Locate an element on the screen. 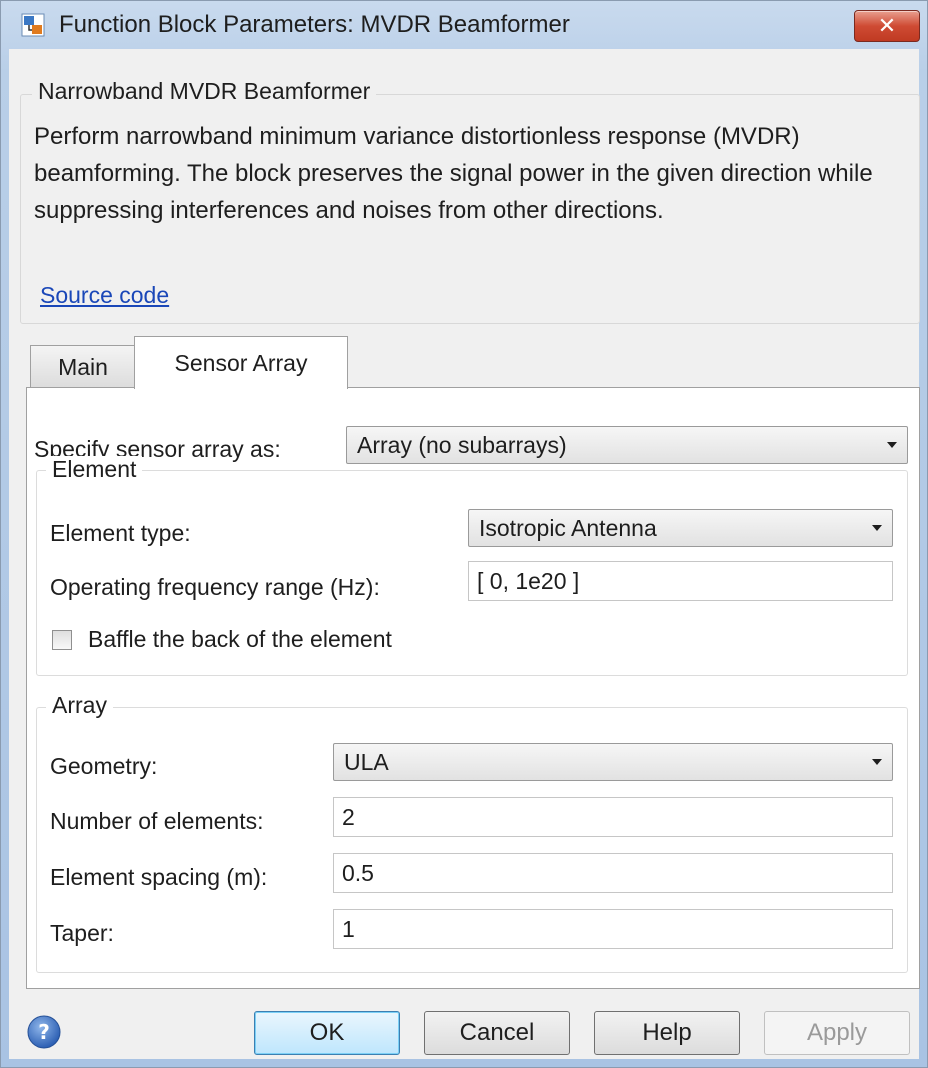 The width and height of the screenshot is (928, 1068). apply-button: Apply is located at coordinates (837, 1033).